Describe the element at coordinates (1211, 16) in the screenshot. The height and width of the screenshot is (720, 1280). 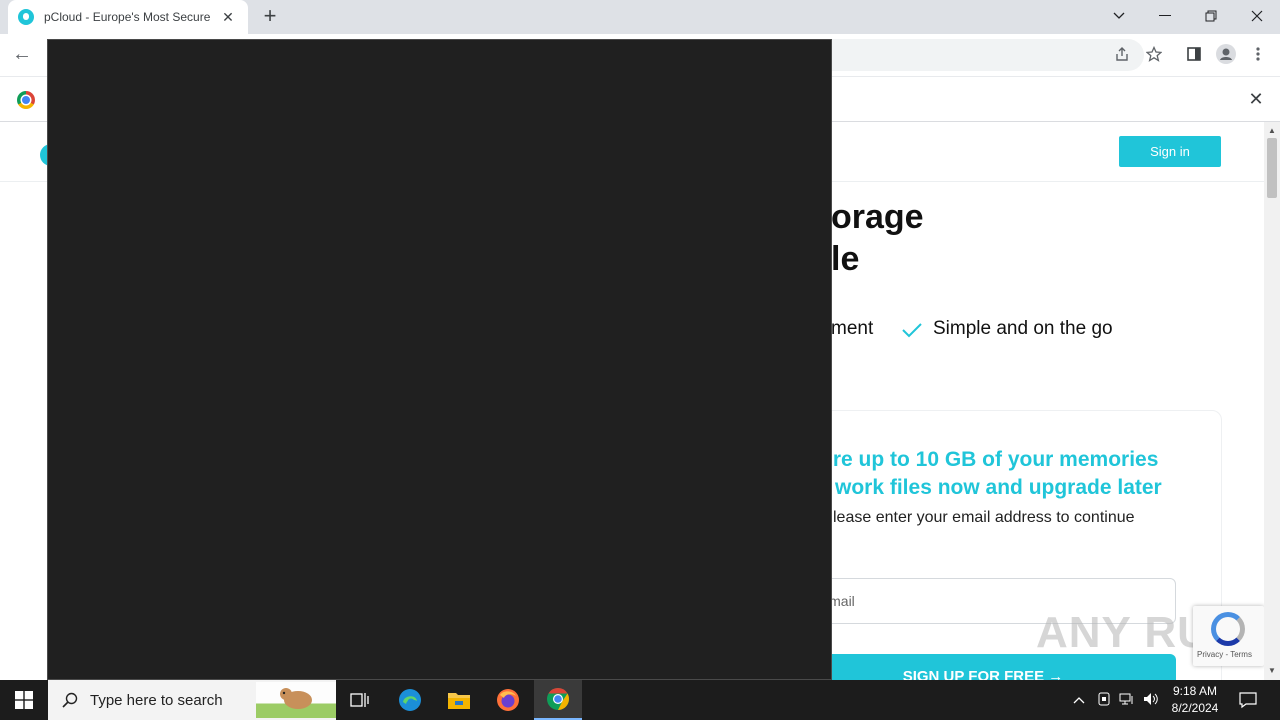
I see `restore-button` at that location.